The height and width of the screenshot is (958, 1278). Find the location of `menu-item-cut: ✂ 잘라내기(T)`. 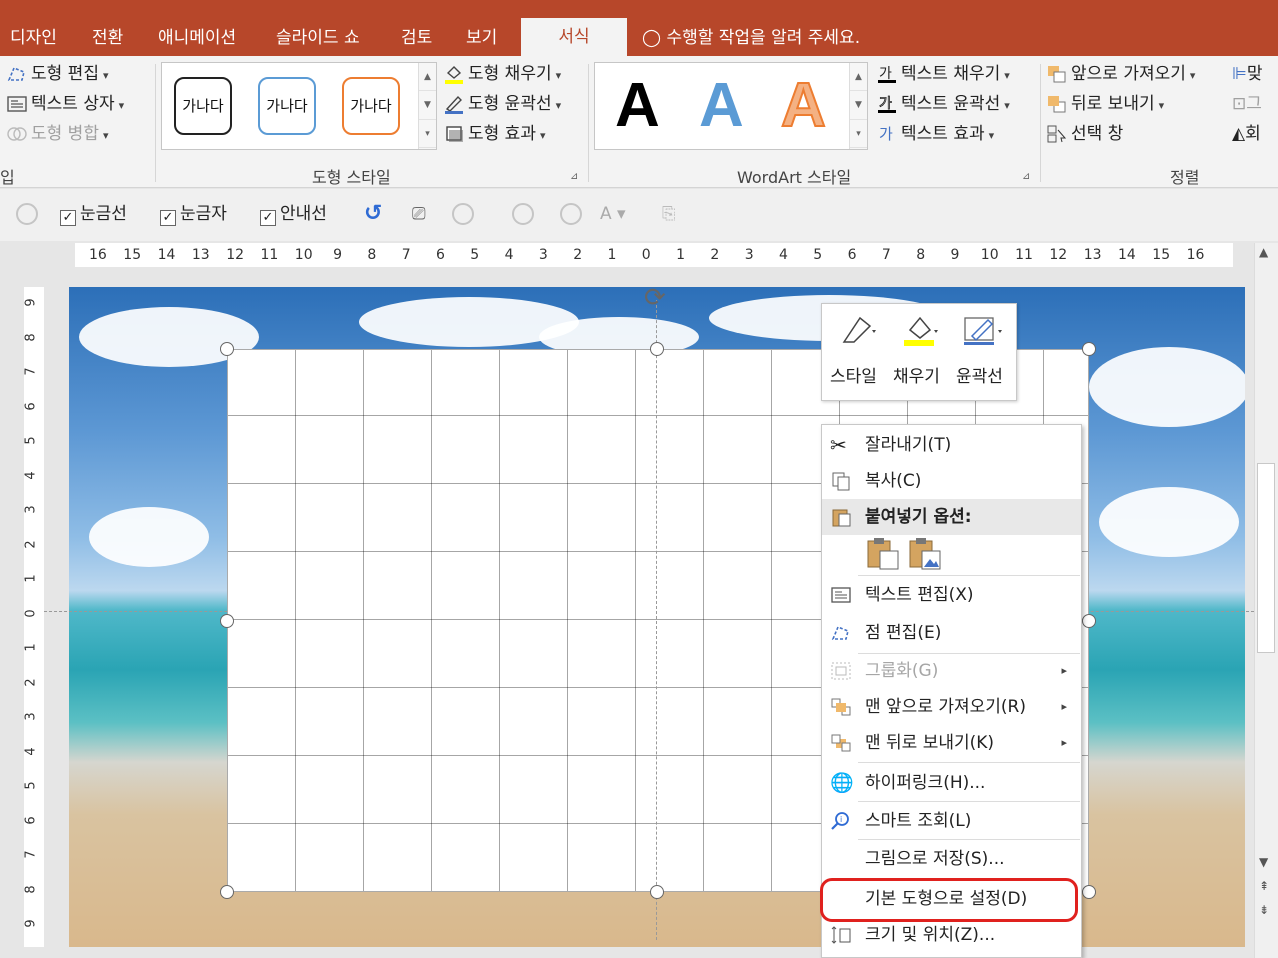

menu-item-cut: ✂ 잘라내기(T) is located at coordinates (951, 445).